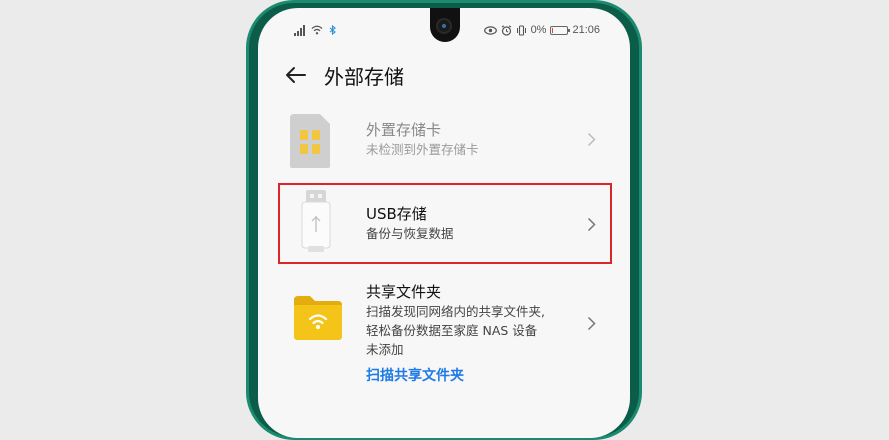 The width and height of the screenshot is (889, 440). I want to click on status-bar-right: 0% 21:06, so click(541, 30).